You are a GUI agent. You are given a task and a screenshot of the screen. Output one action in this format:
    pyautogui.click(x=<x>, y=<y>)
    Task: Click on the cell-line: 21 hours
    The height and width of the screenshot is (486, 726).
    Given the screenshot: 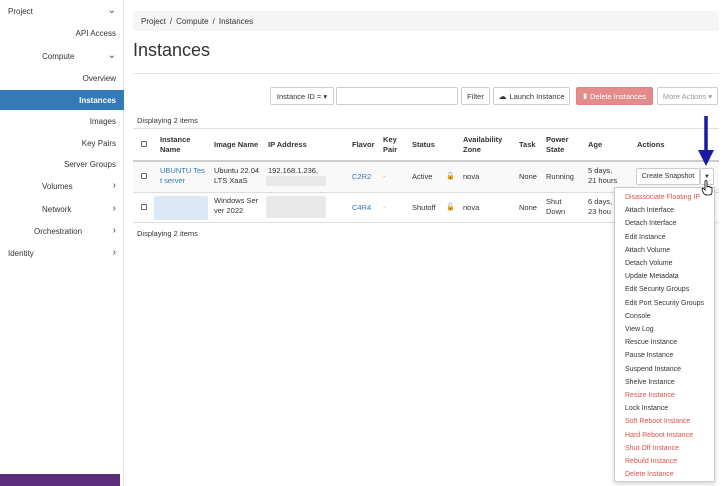 What is the action you would take?
    pyautogui.click(x=603, y=180)
    